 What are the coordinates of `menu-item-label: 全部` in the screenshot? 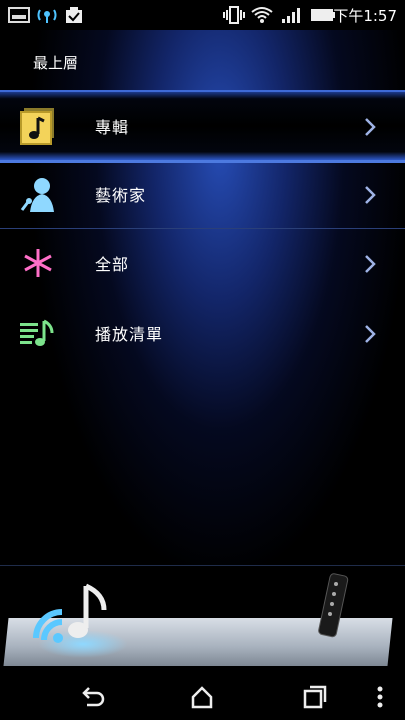 It's located at (112, 264).